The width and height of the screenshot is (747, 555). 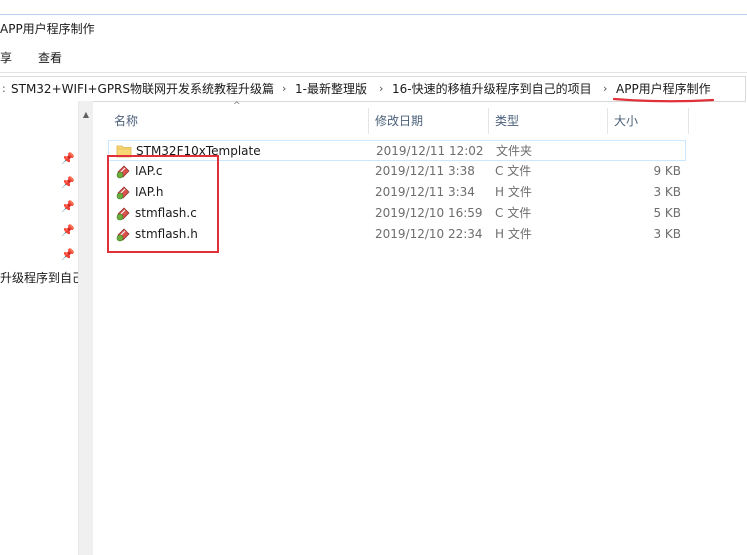 What do you see at coordinates (429, 234) in the screenshot?
I see `file-date: 2019/12/10 22:34` at bounding box center [429, 234].